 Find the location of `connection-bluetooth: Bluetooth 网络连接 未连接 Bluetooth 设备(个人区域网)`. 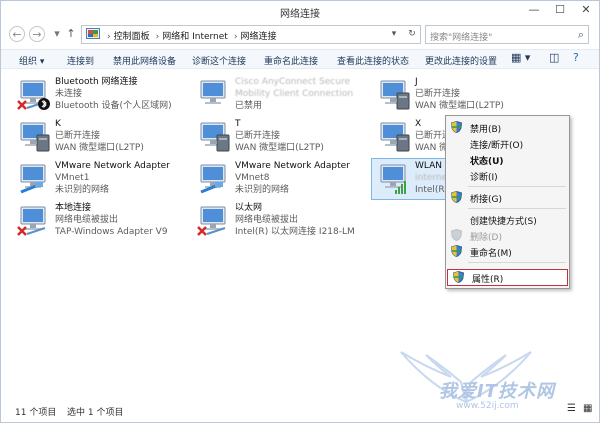

connection-bluetooth: Bluetooth 网络连接 未连接 Bluetooth 设备(个人区域网) is located at coordinates (107, 97).